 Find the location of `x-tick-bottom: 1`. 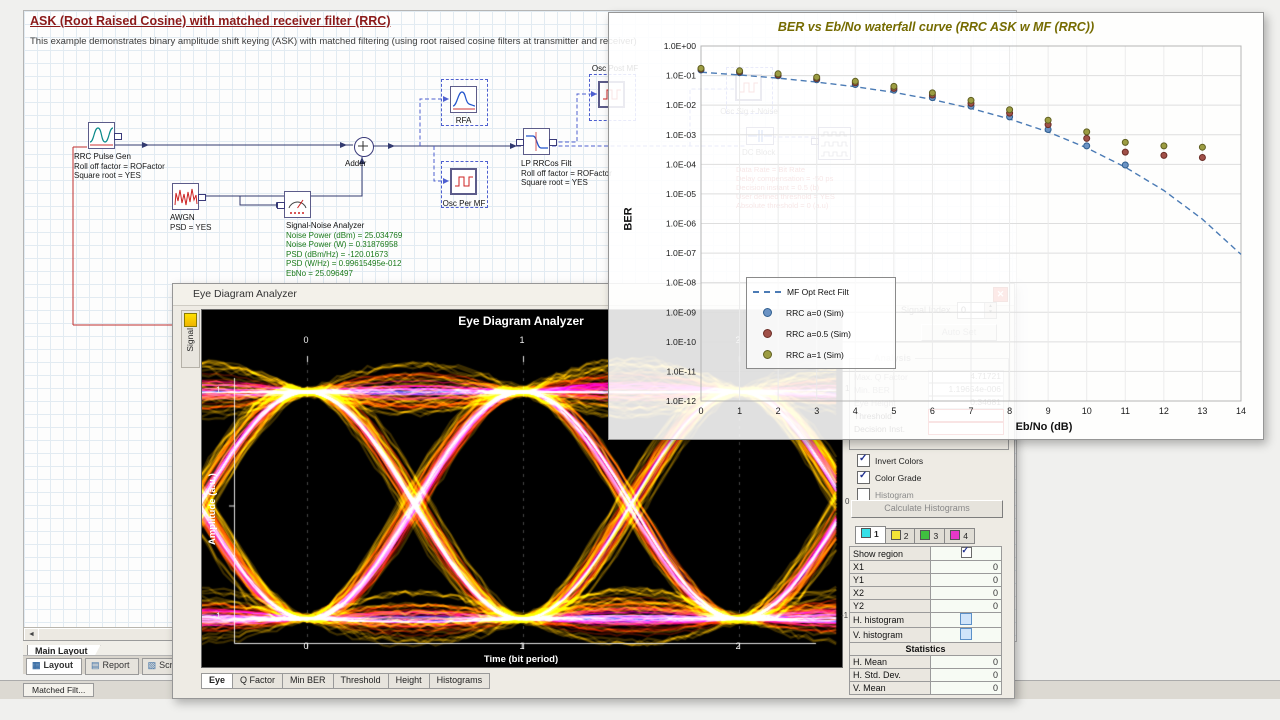

x-tick-bottom: 1 is located at coordinates (522, 646).